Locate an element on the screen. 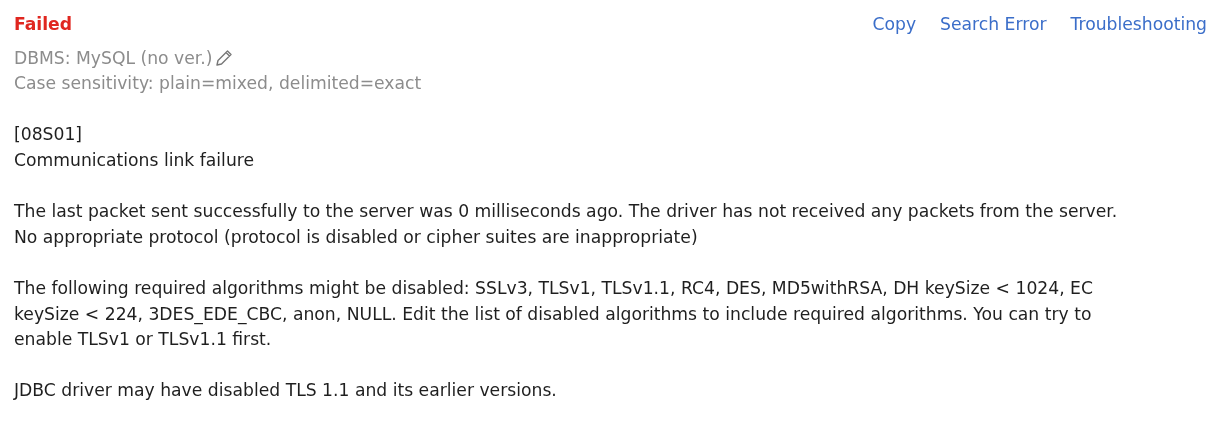 This screenshot has width=1221, height=430. action-link: Search Error is located at coordinates (993, 25).